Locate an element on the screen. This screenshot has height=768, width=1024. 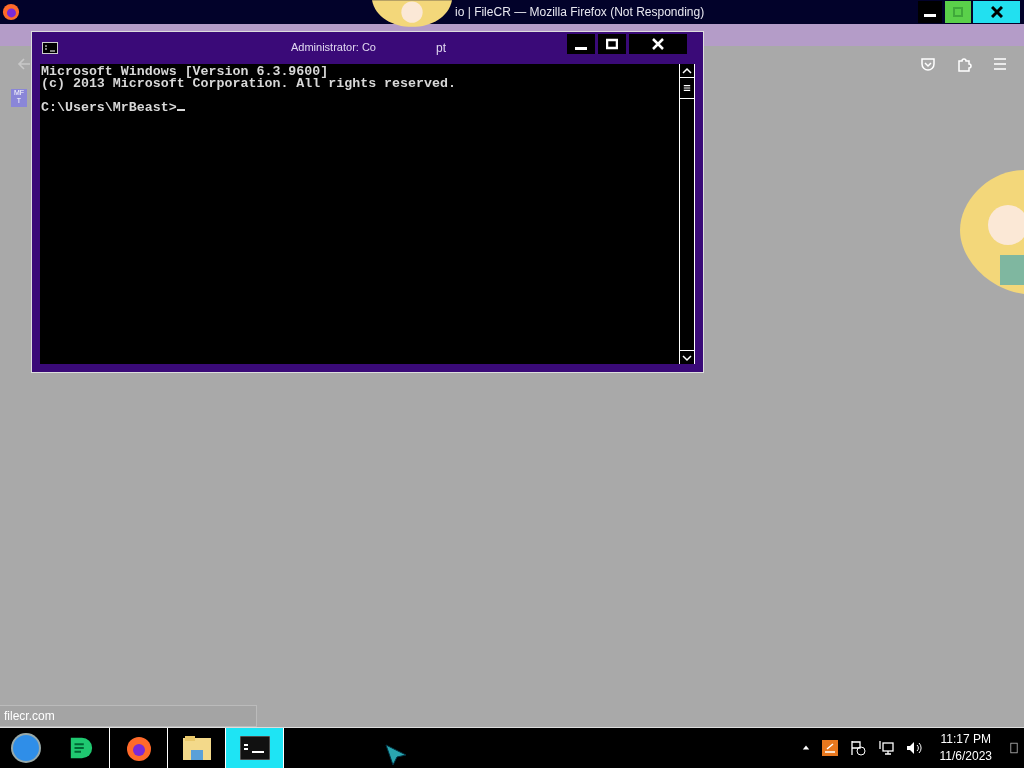
tray-app-icon is located at coordinates (829, 748).